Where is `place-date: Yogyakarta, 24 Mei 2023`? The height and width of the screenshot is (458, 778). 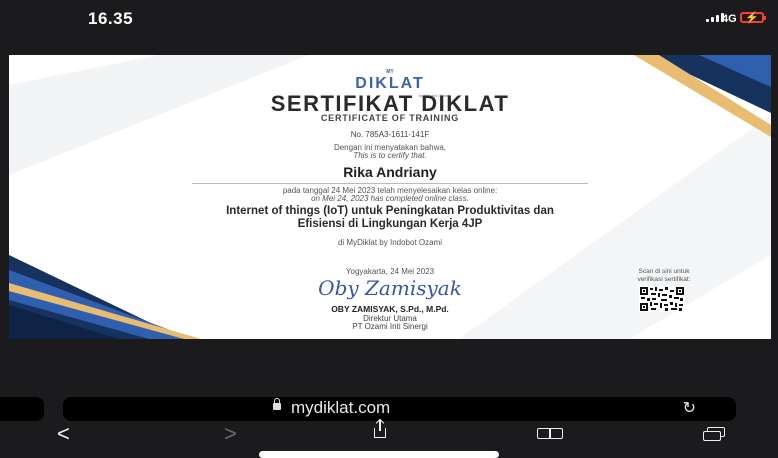
place-date: Yogyakarta, 24 Mei 2023 is located at coordinates (390, 271).